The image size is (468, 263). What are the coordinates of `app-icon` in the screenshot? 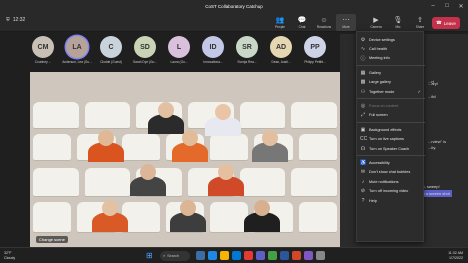 It's located at (248, 255).